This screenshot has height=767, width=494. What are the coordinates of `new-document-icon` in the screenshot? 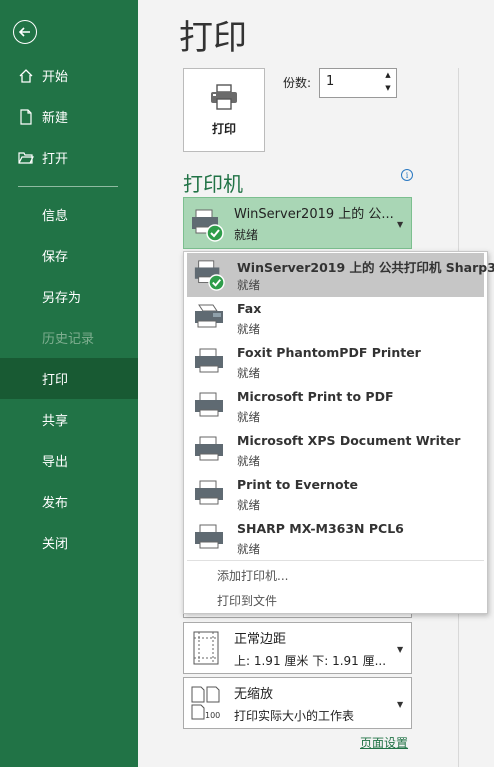 It's located at (26, 116).